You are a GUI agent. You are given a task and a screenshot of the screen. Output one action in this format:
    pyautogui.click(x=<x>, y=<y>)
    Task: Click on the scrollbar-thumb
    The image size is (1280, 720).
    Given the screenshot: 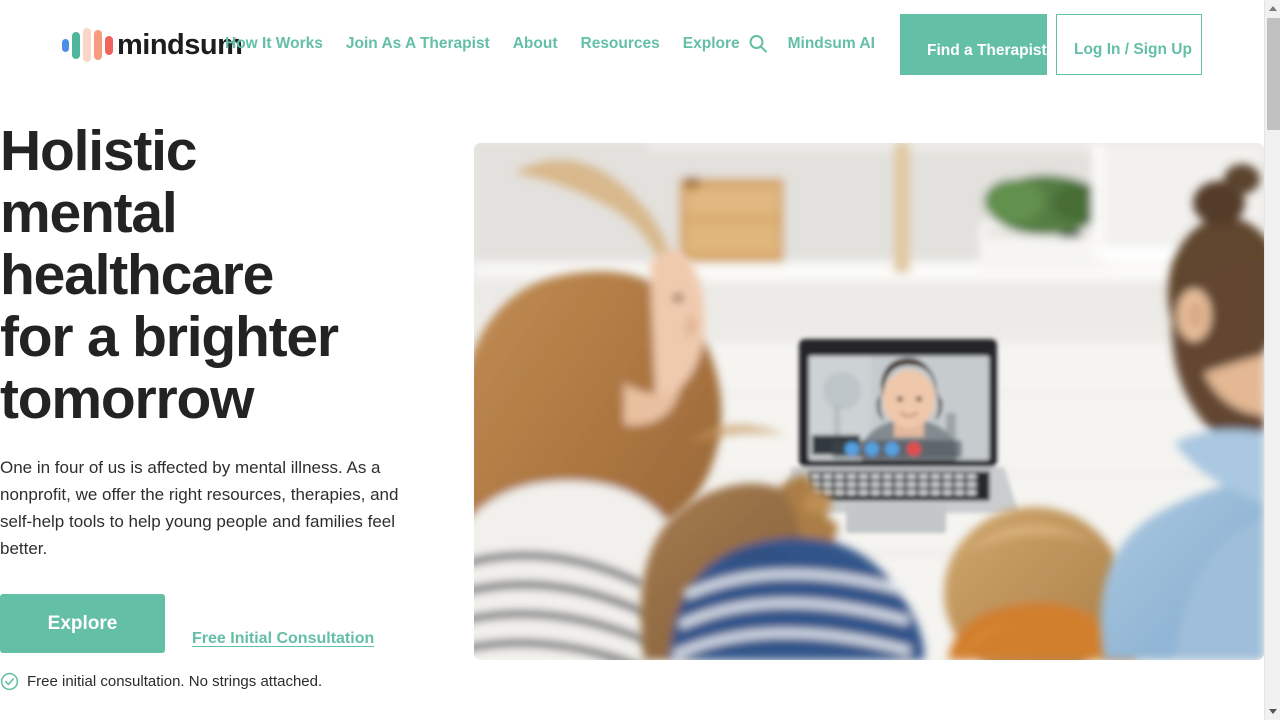 What is the action you would take?
    pyautogui.click(x=1273, y=74)
    